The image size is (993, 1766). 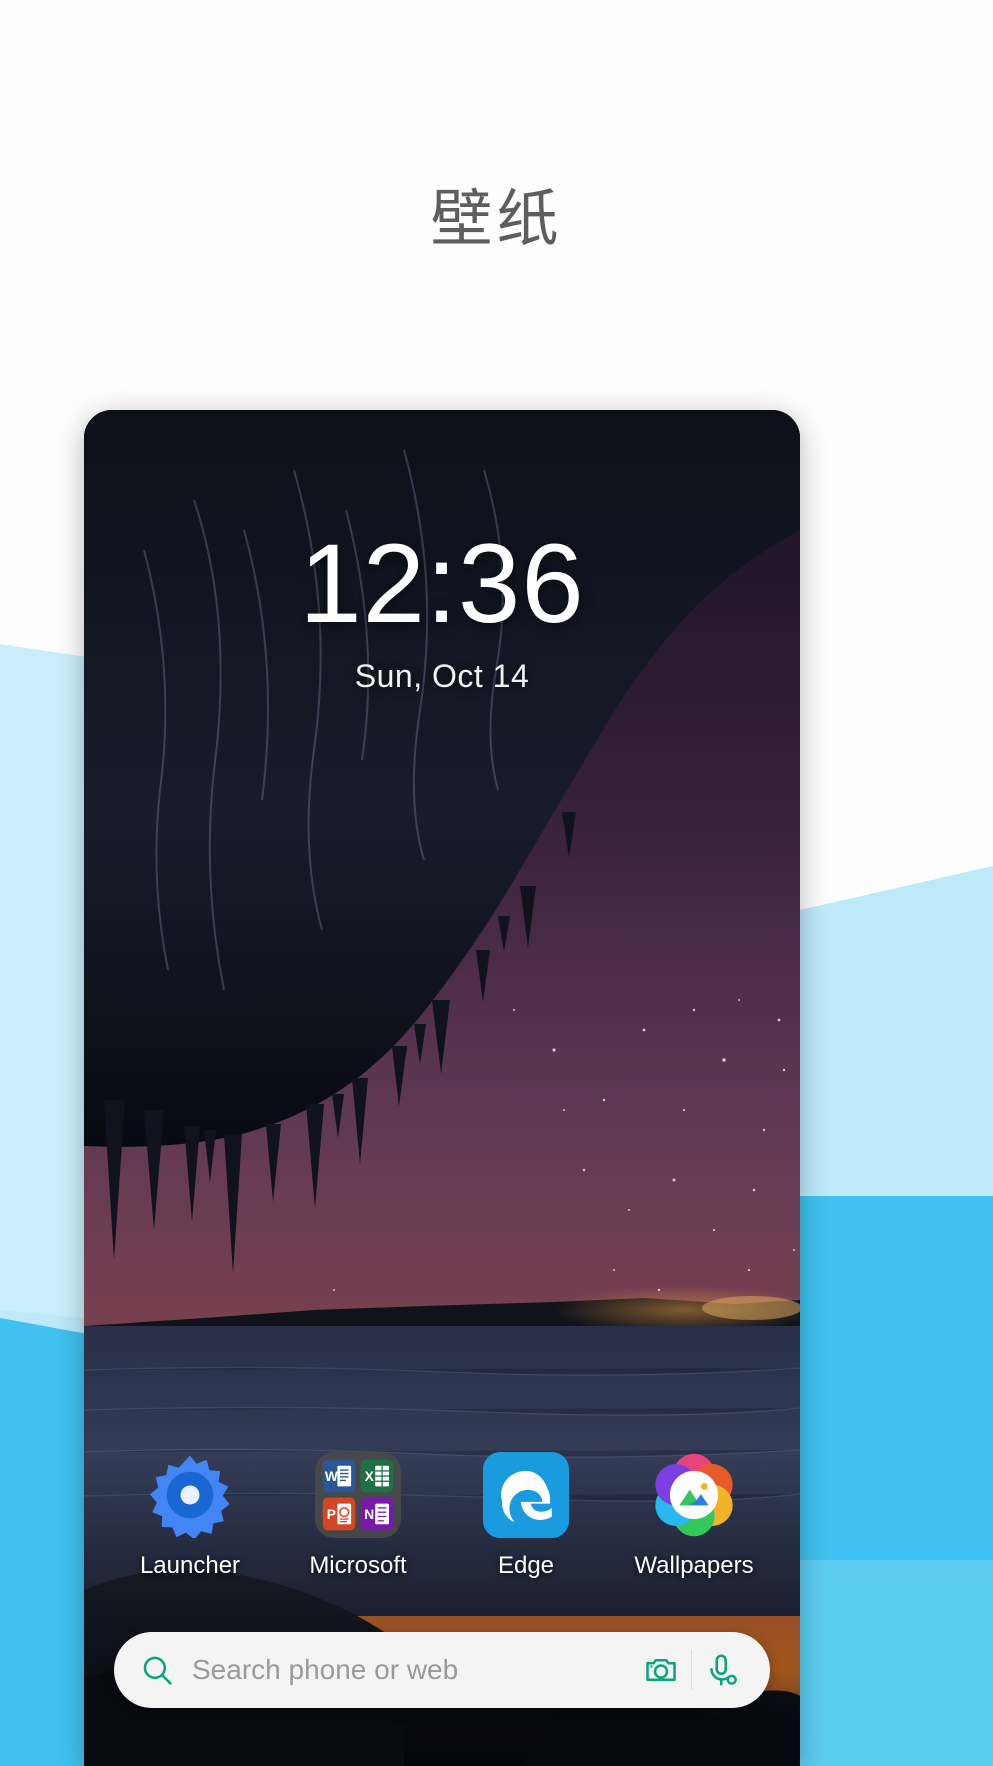 I want to click on app-label: Wallpapers, so click(x=694, y=1565).